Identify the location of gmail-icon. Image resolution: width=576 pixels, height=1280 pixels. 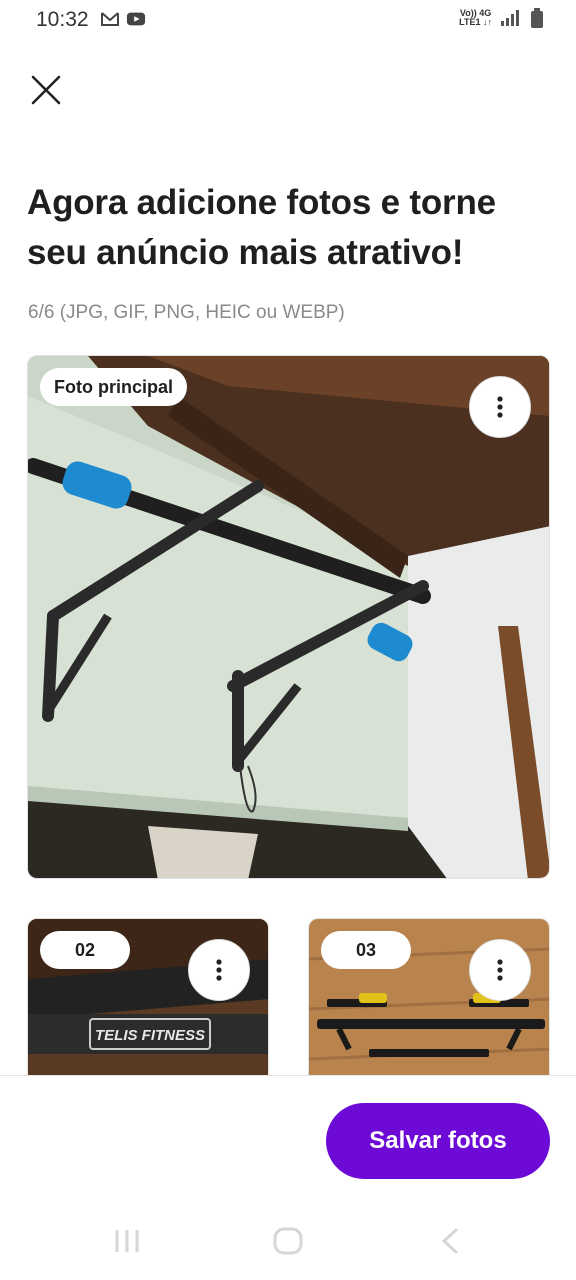
(110, 19).